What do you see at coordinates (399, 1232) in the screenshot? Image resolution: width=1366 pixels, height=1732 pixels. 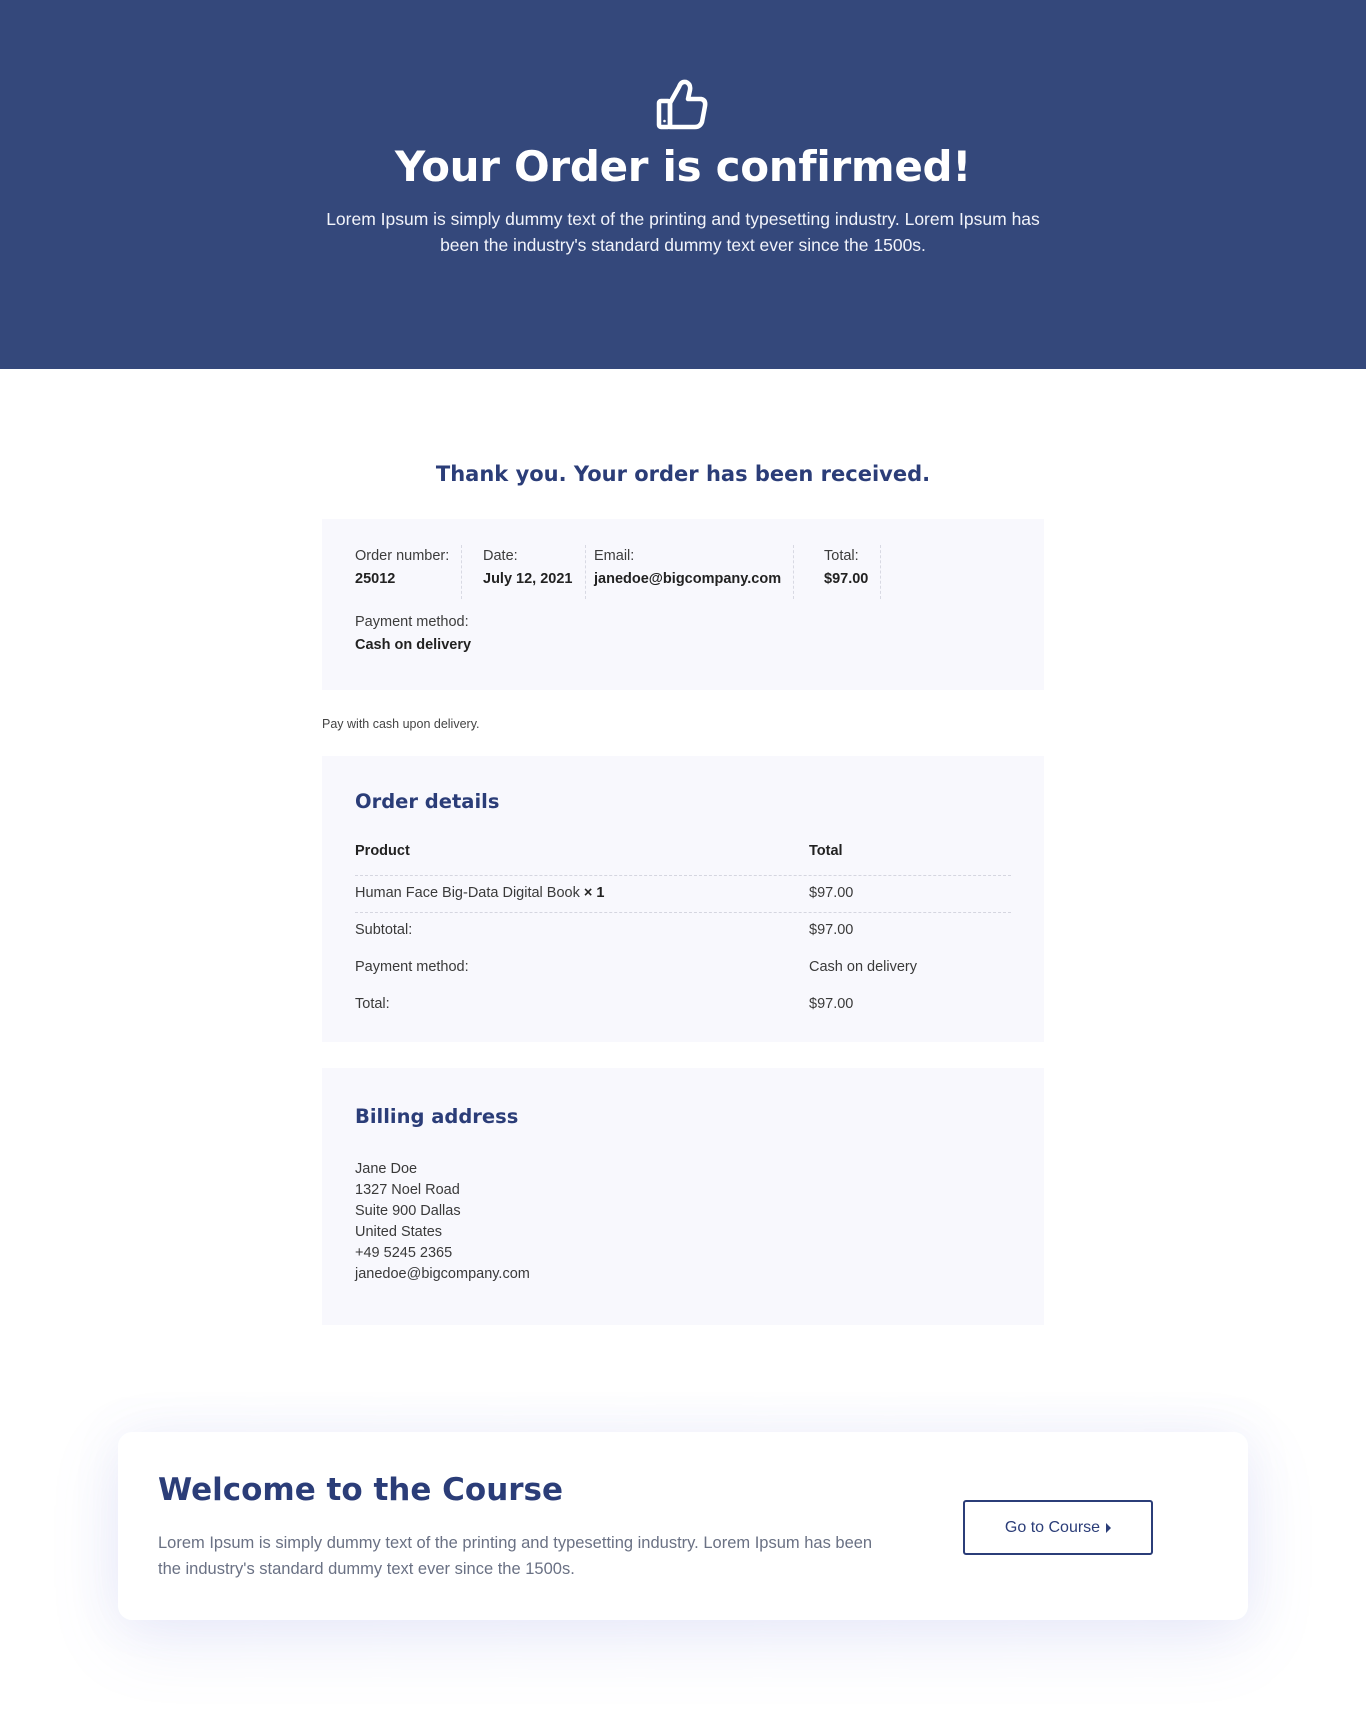 I see `billing-country: United States` at bounding box center [399, 1232].